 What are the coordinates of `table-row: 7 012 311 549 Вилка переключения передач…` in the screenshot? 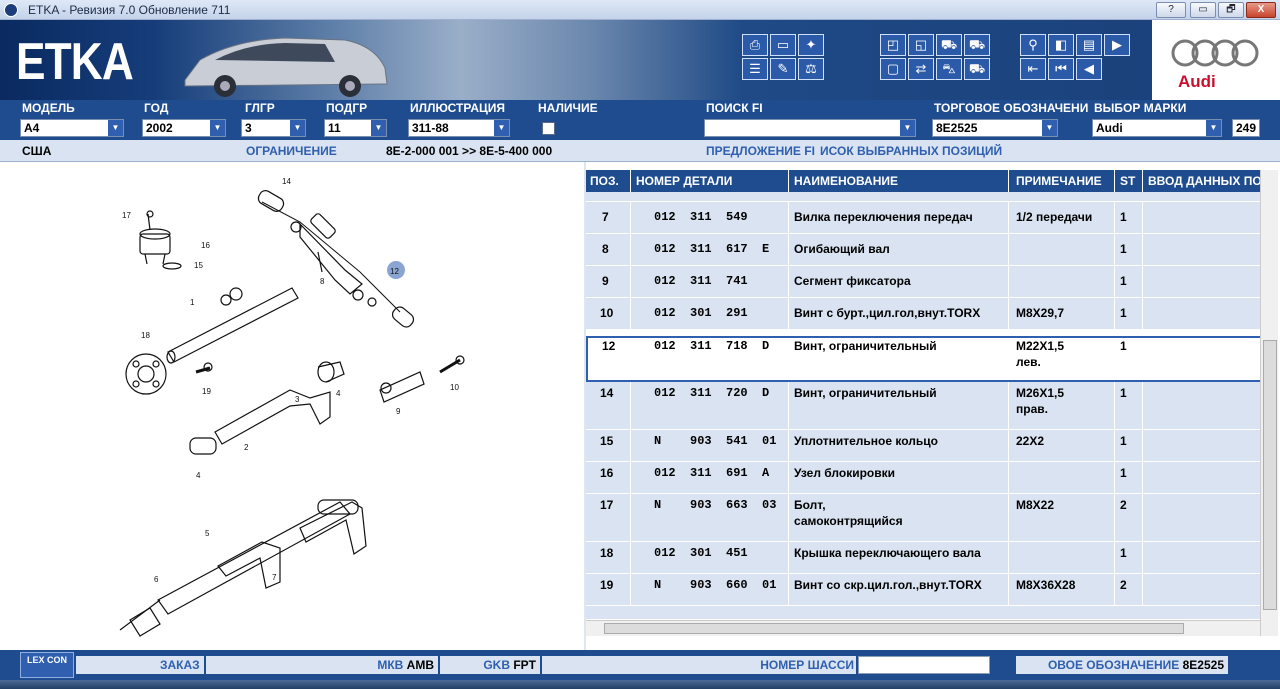 It's located at (923, 218).